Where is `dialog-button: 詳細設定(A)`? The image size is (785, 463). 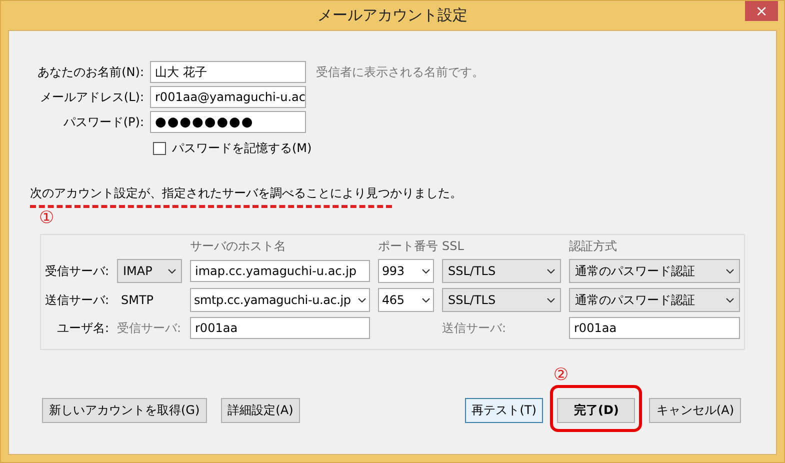
dialog-button: 詳細設定(A) is located at coordinates (260, 410).